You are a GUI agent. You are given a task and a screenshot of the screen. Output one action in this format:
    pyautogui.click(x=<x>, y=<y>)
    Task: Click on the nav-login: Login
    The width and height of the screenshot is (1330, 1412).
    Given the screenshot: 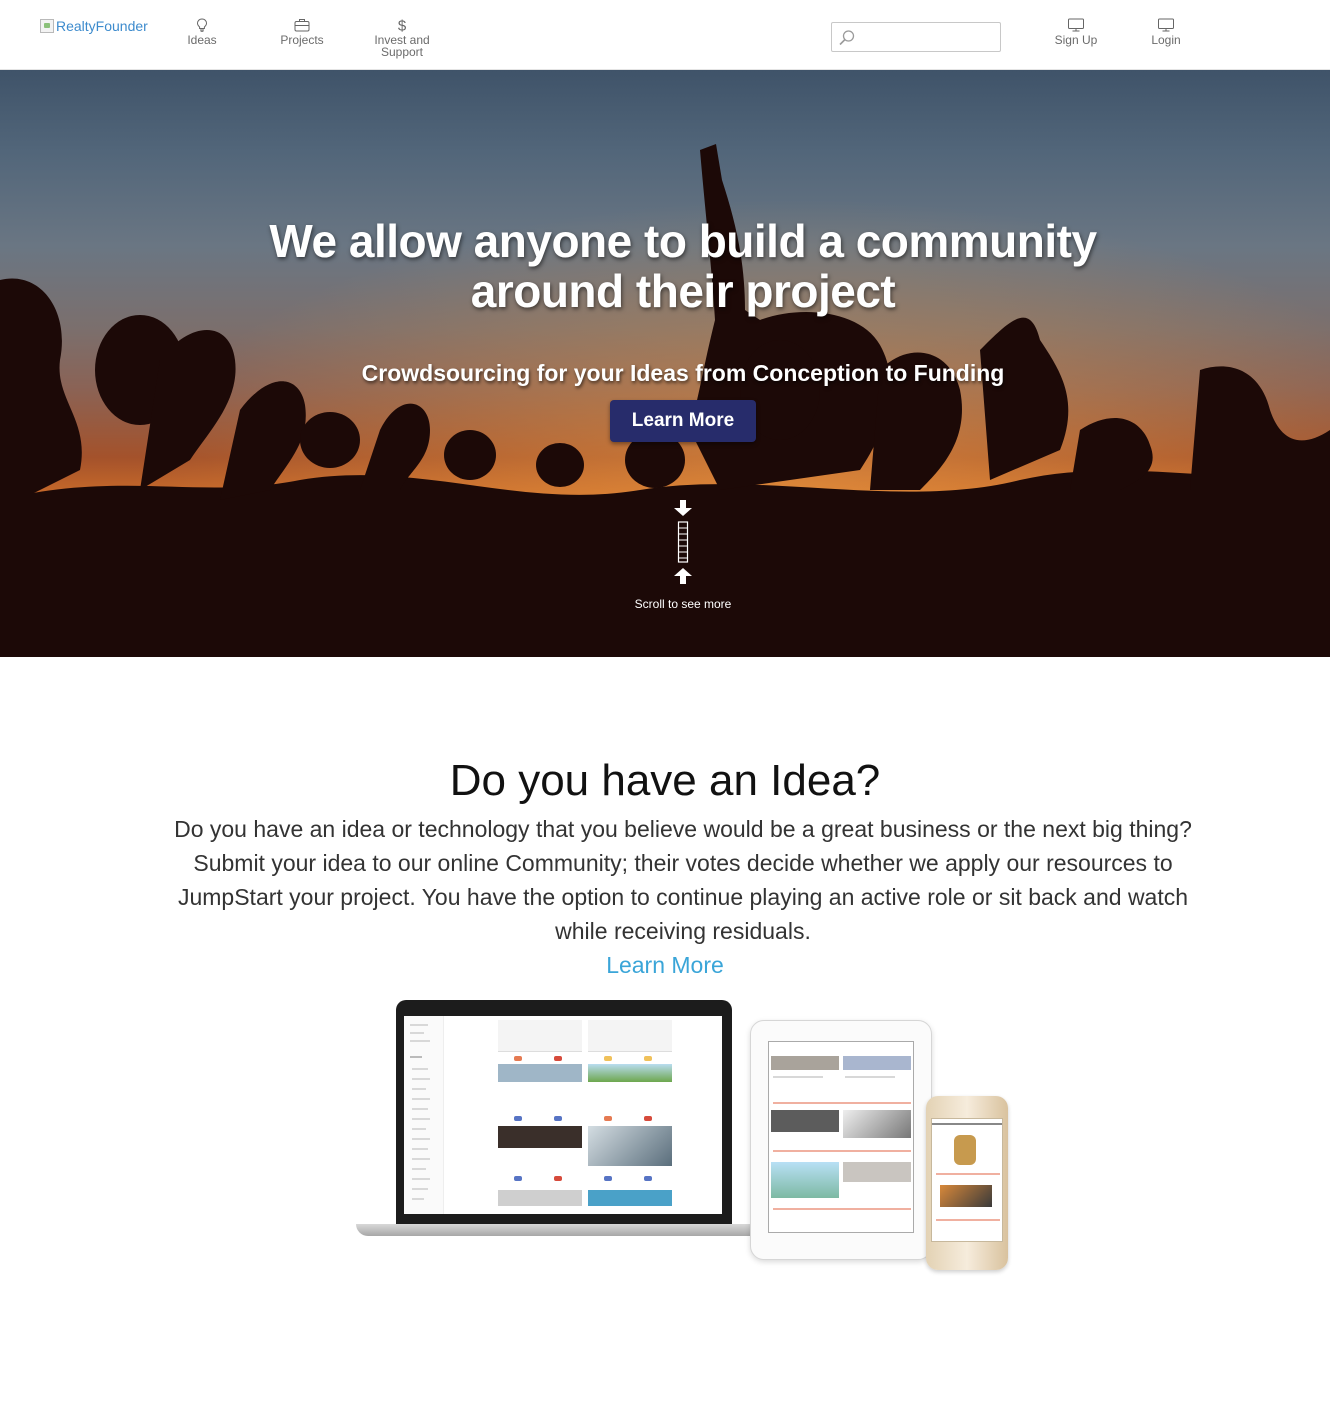 What is the action you would take?
    pyautogui.click(x=1166, y=32)
    